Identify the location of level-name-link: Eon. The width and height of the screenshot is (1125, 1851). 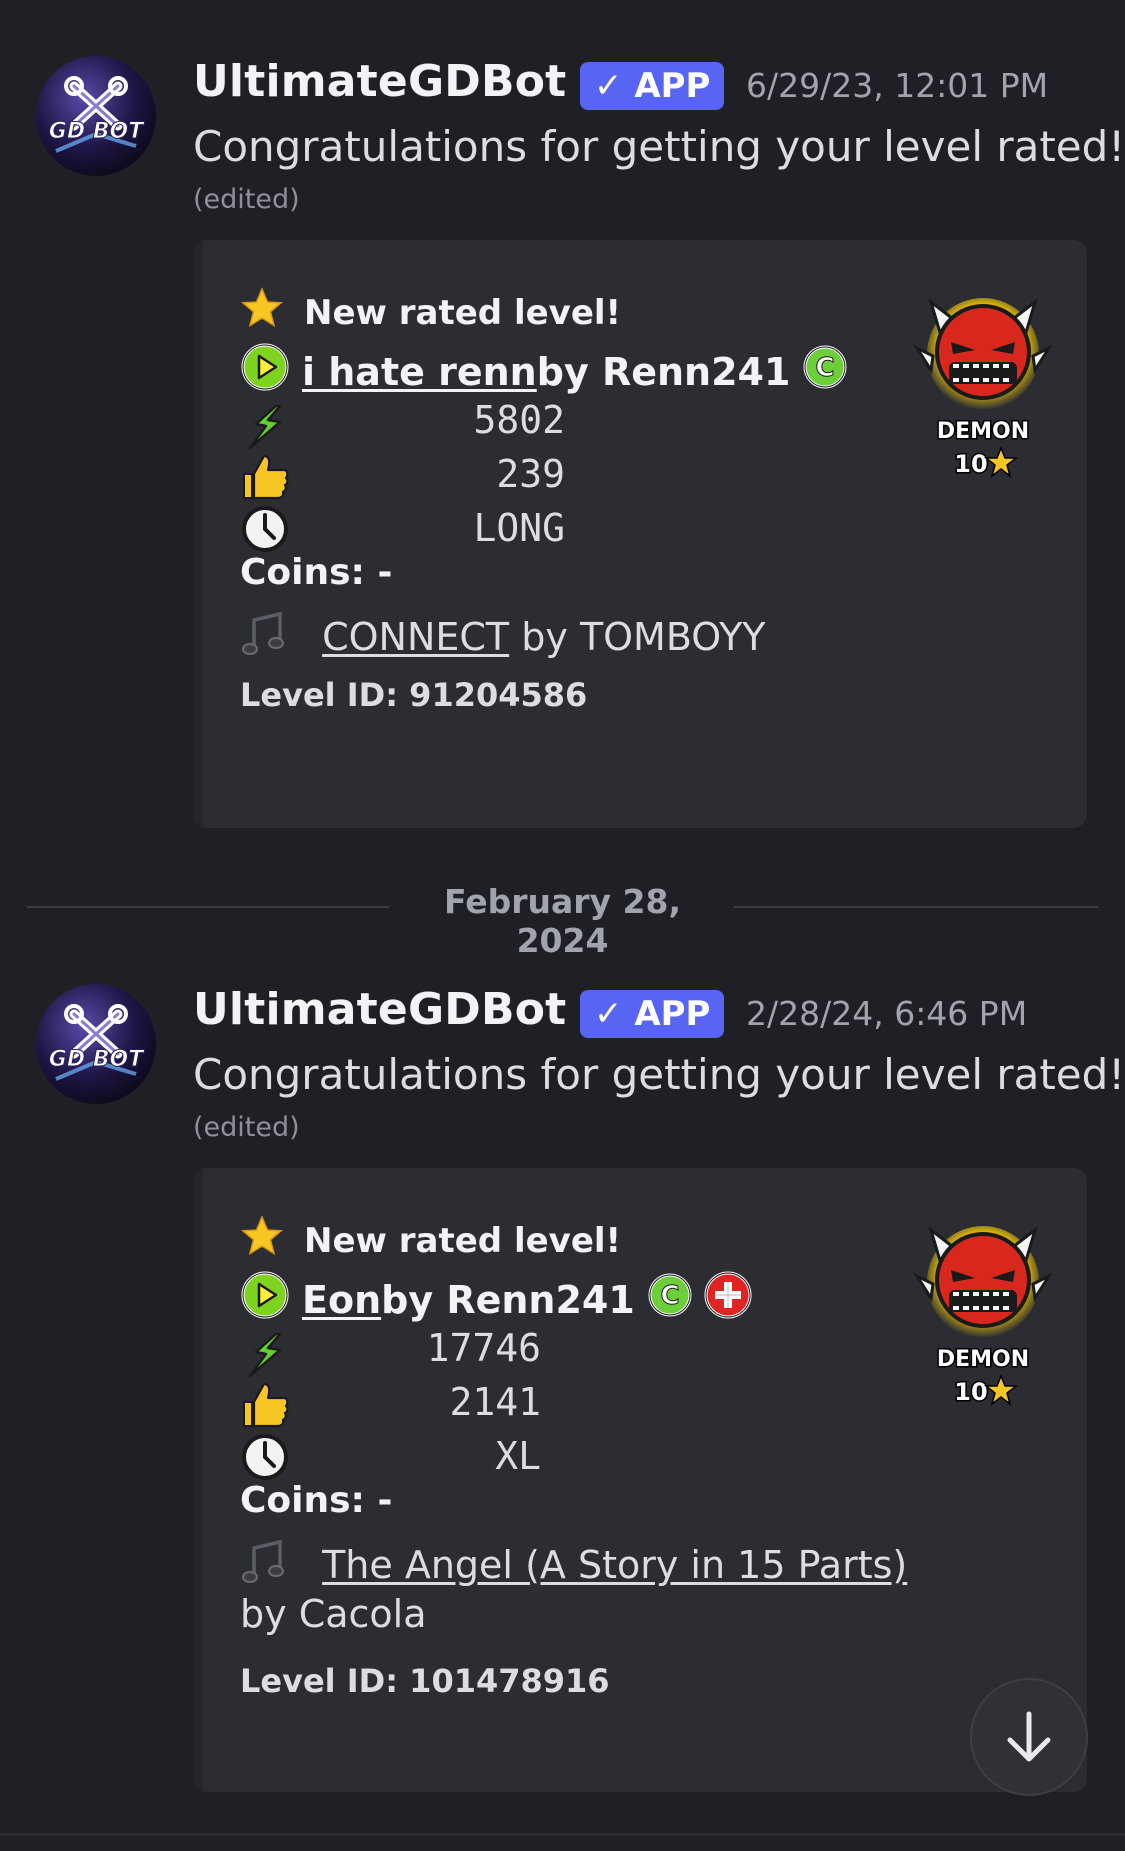
(341, 1300).